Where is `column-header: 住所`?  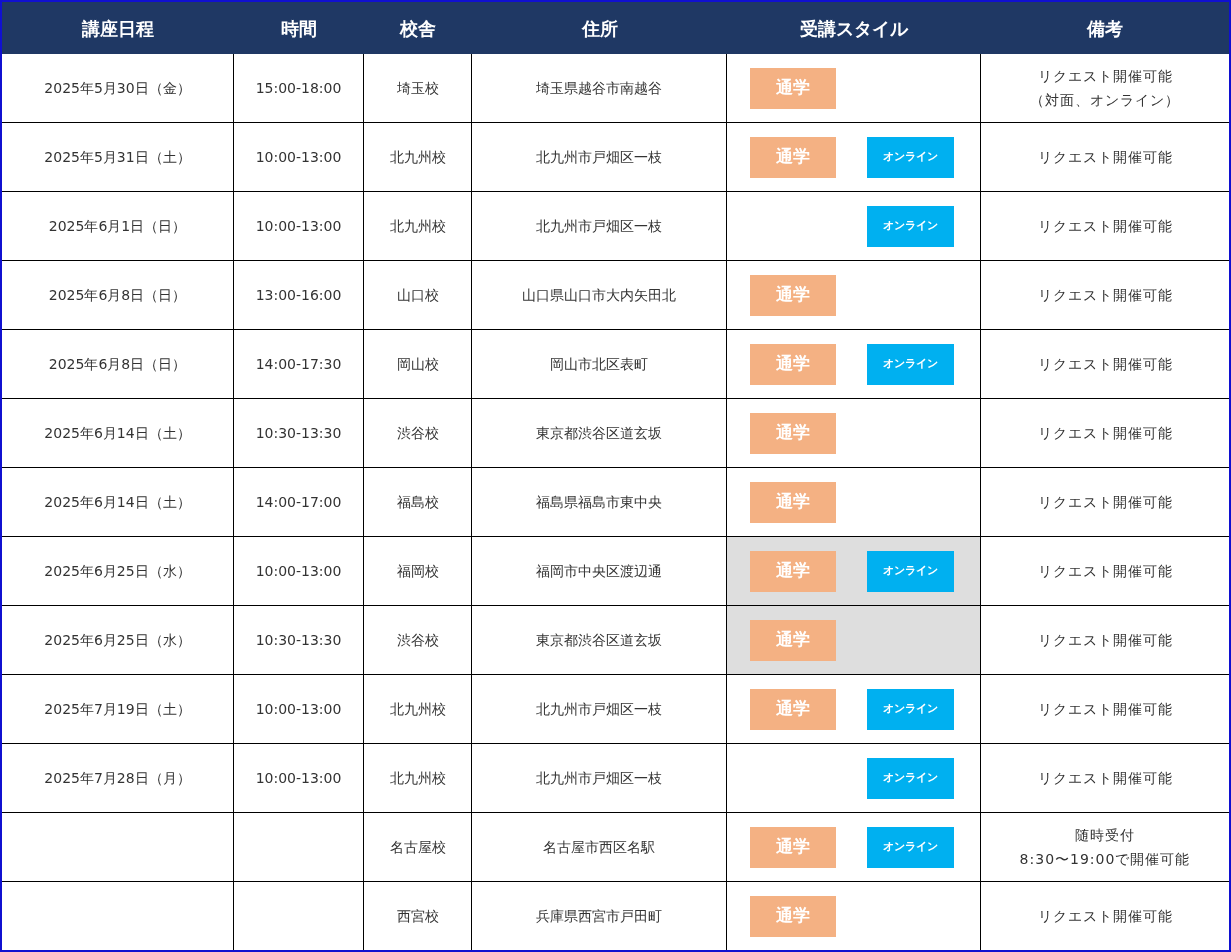 column-header: 住所 is located at coordinates (599, 28).